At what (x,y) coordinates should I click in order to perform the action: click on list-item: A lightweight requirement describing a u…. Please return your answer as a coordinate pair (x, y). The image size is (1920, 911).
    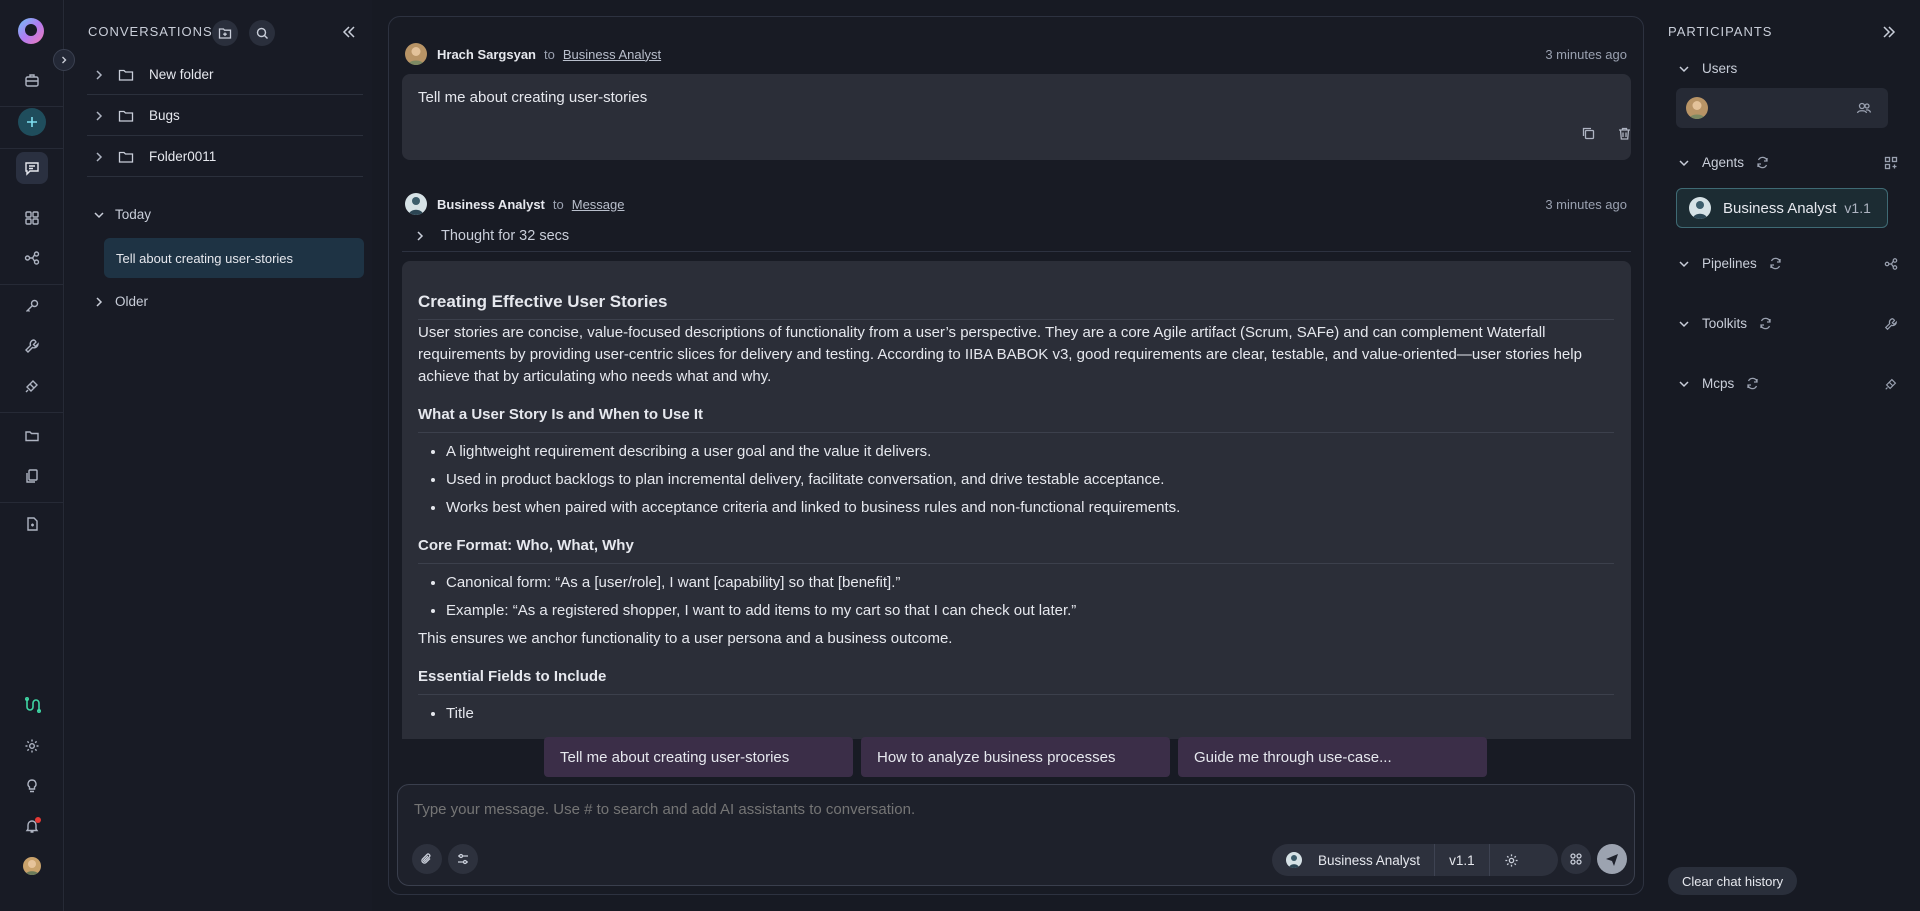
    Looking at the image, I should click on (1030, 452).